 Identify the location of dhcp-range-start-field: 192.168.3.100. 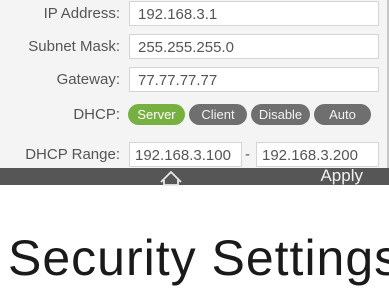
(185, 154).